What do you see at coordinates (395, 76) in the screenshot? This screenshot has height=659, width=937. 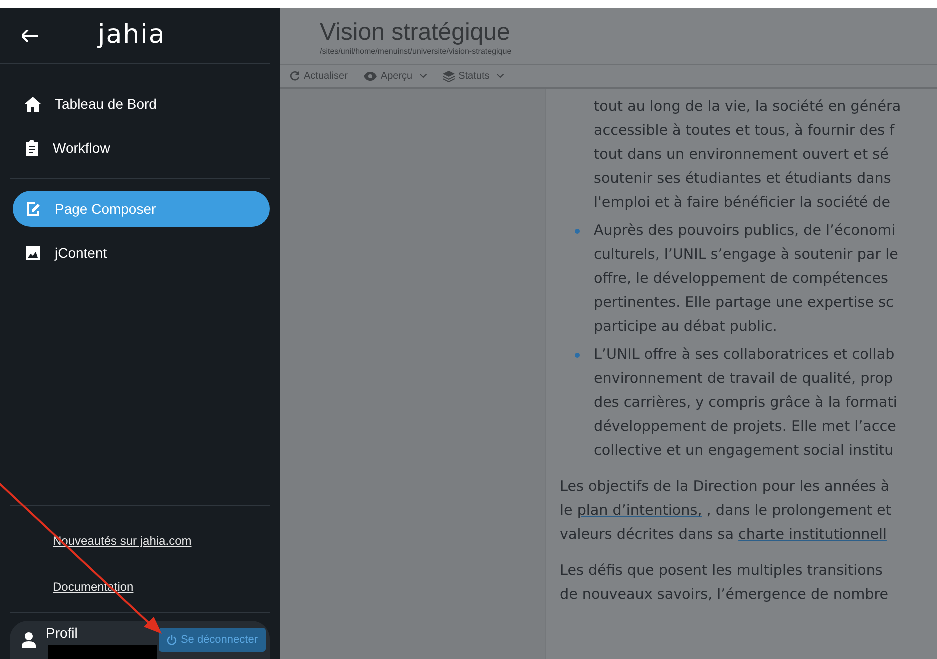 I see `toolbar-button: Aperçu` at bounding box center [395, 76].